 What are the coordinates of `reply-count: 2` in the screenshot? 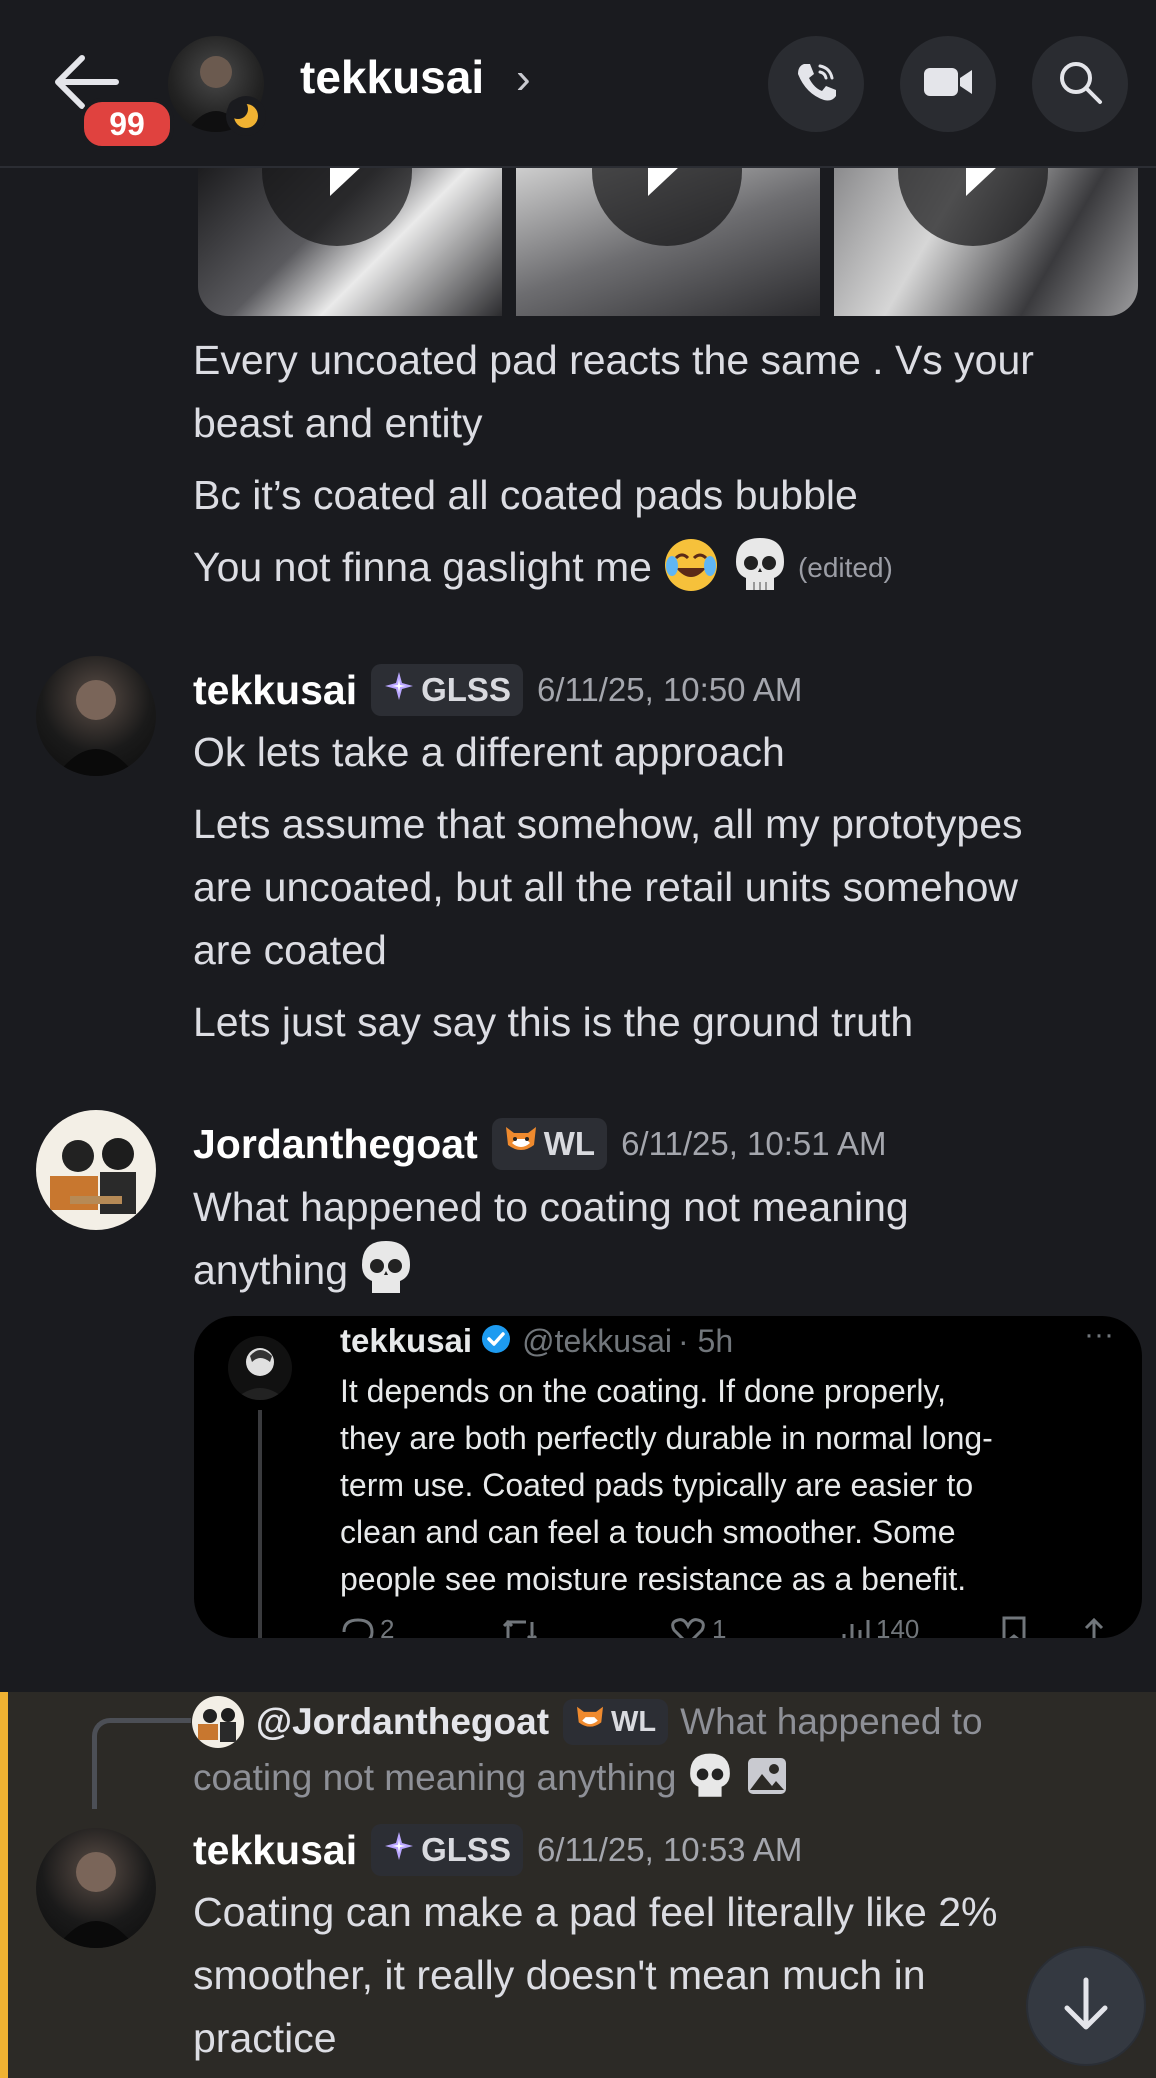 It's located at (387, 1626).